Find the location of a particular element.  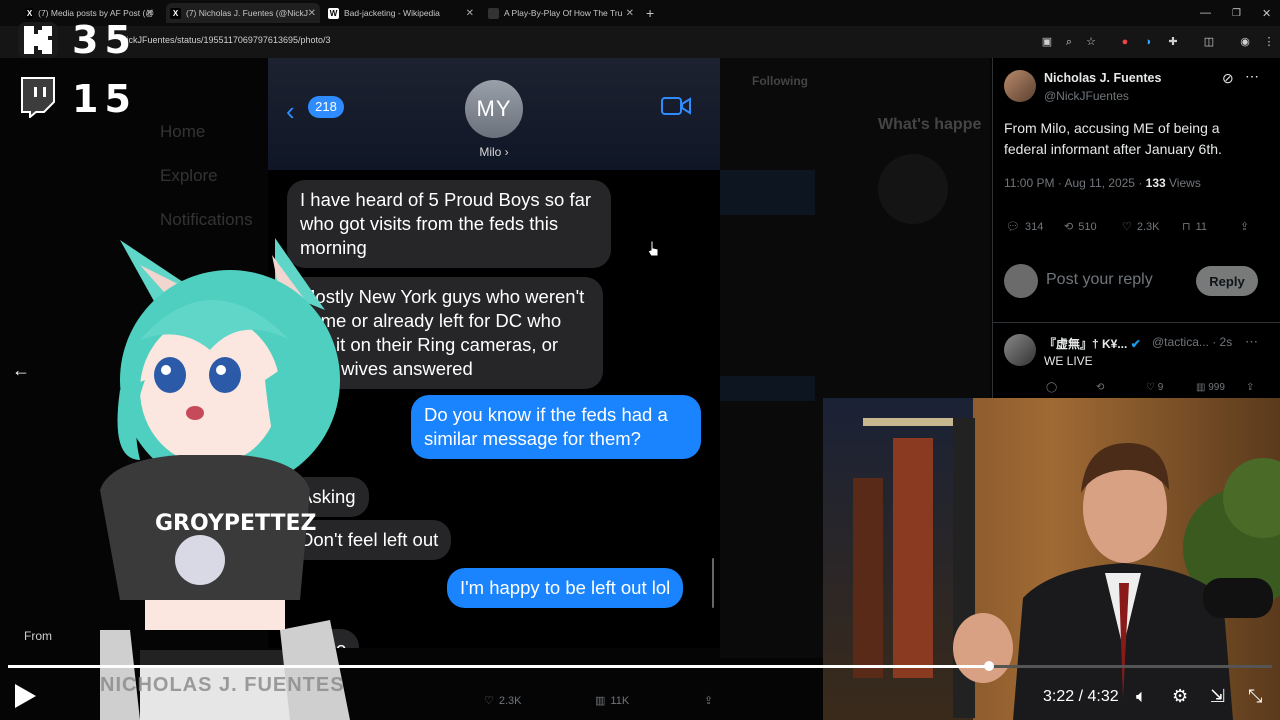

from-label: From is located at coordinates (38, 636).